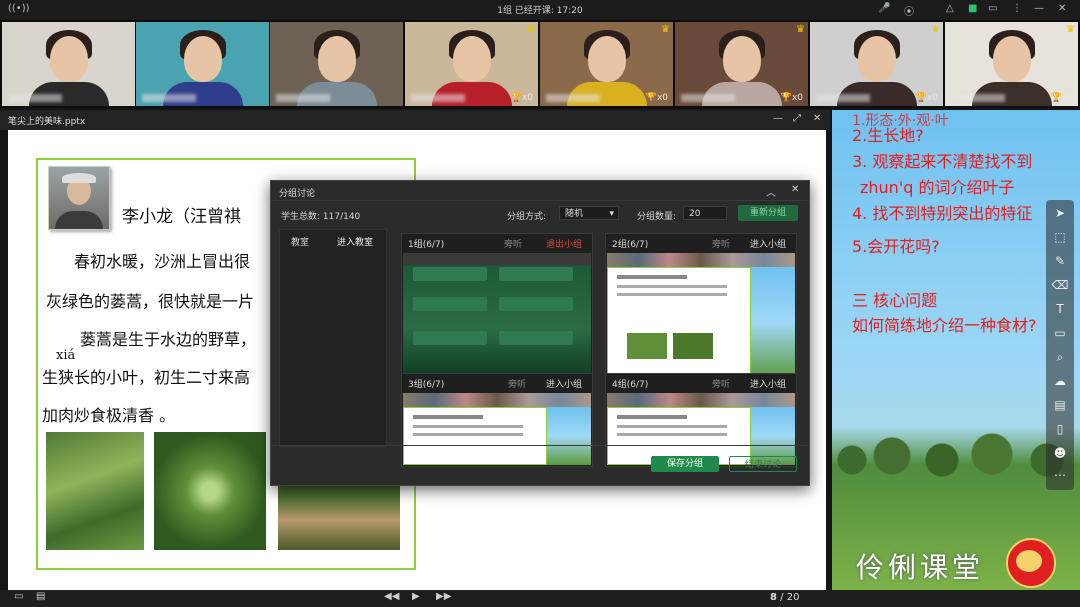 The image size is (1080, 607). I want to click on group-name: 3组(6/7), so click(426, 385).